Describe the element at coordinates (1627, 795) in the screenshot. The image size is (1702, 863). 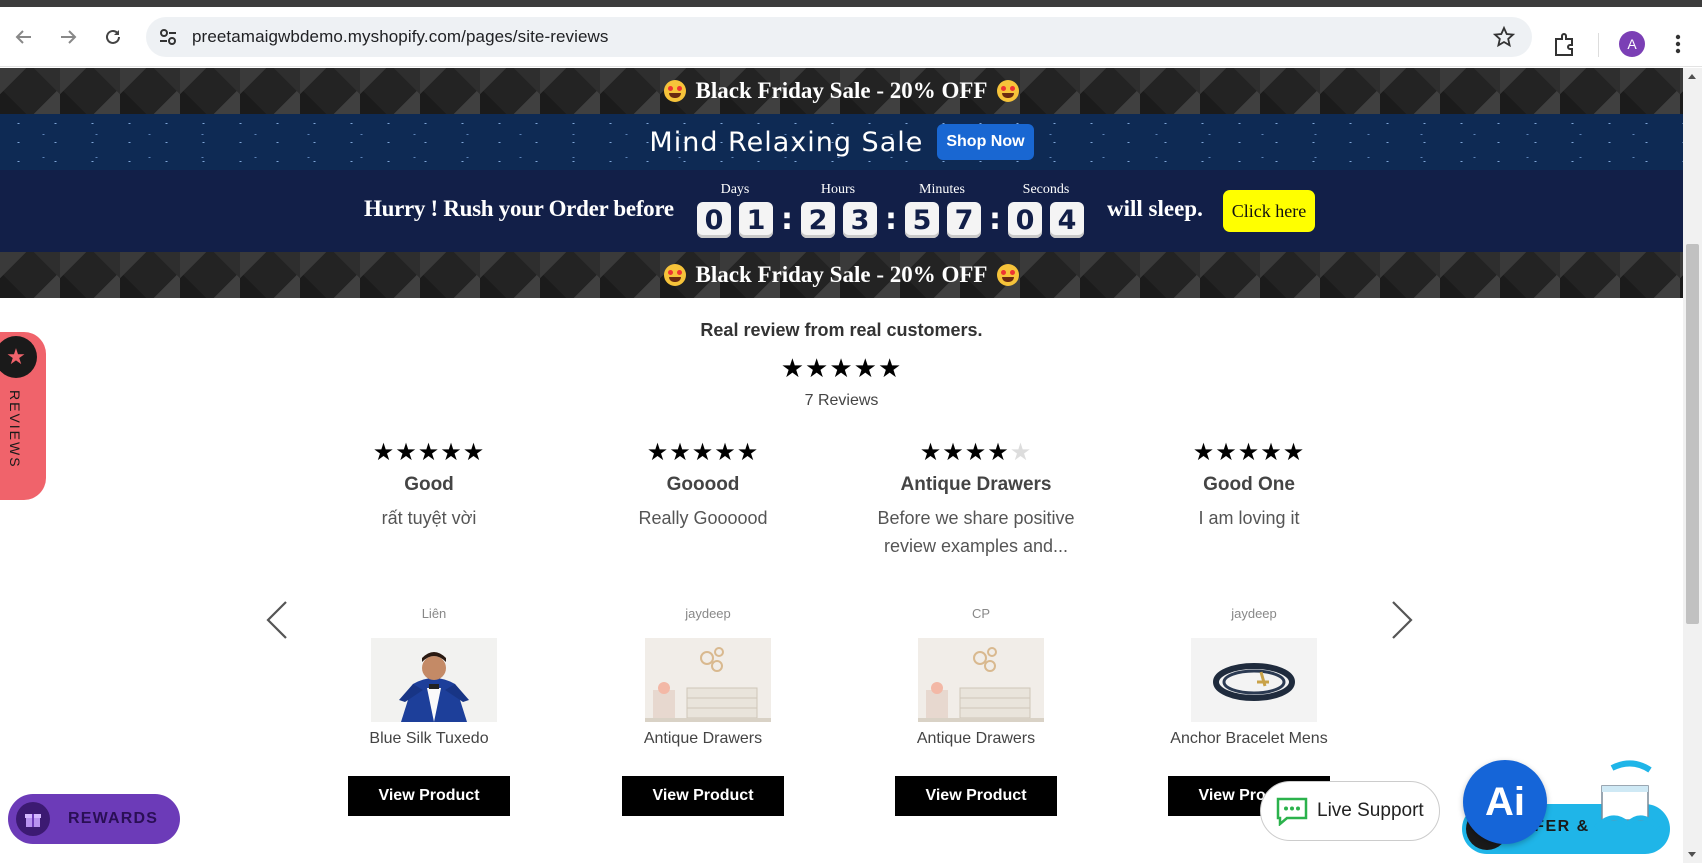
I see `refer-illustration-icon` at that location.